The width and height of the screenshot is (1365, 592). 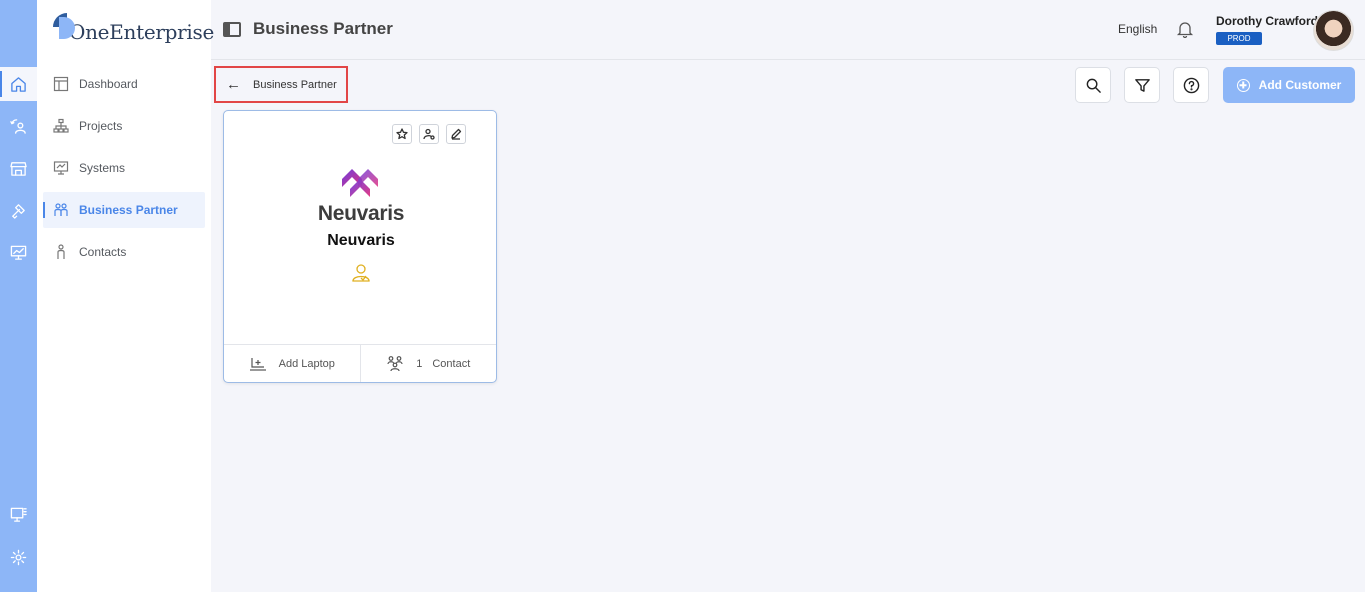 I want to click on page-title: Business Partner, so click(x=323, y=28).